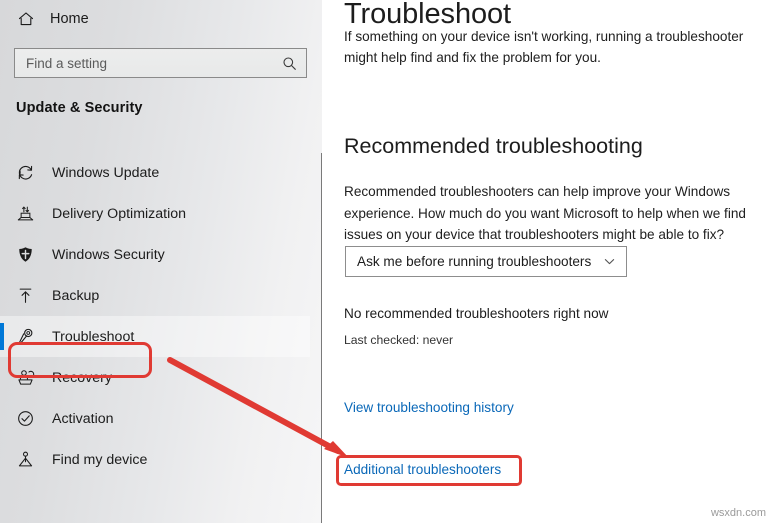 This screenshot has width=775, height=523. What do you see at coordinates (474, 261) in the screenshot?
I see `dropdown-selected-value: Ask me before running troubleshooters` at bounding box center [474, 261].